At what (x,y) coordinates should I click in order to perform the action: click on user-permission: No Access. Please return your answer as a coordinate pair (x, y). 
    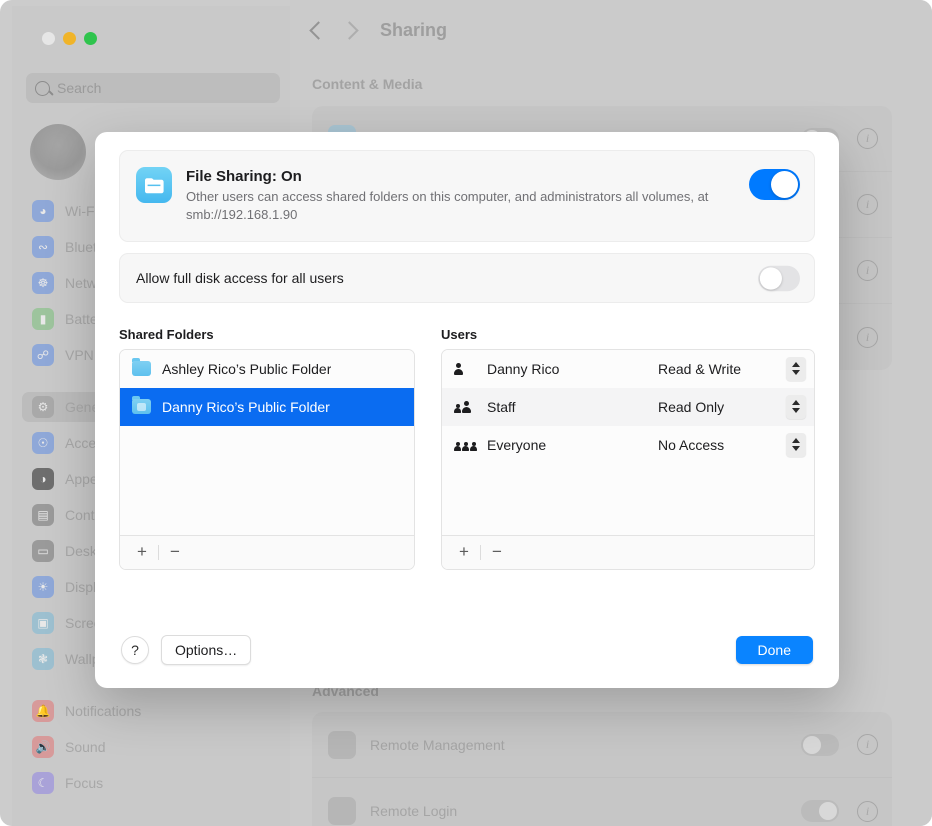
    Looking at the image, I should click on (691, 444).